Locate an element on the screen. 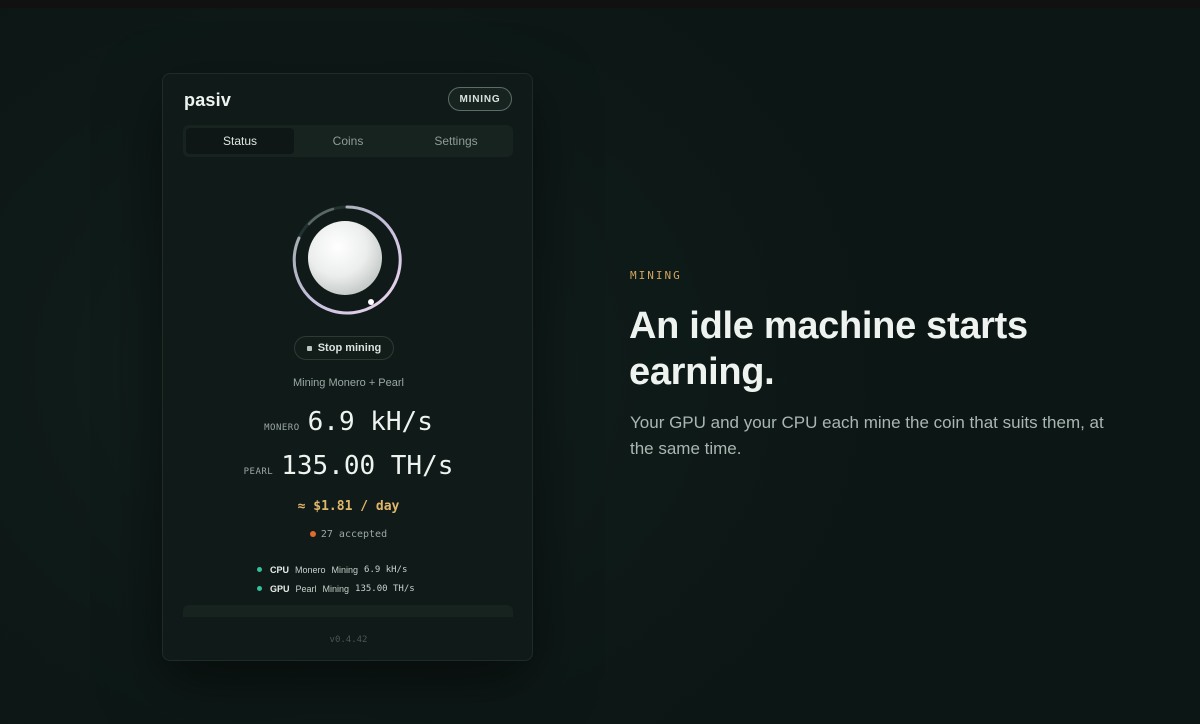  earnings-per-day: ≈ $1.81 / day is located at coordinates (348, 506).